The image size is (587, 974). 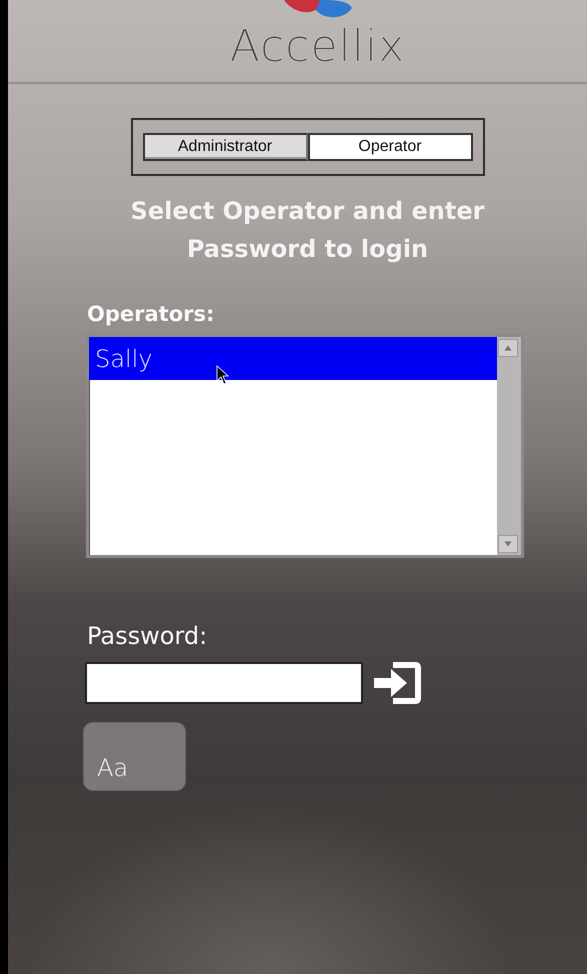 I want to click on scroll-up-icon, so click(x=508, y=348).